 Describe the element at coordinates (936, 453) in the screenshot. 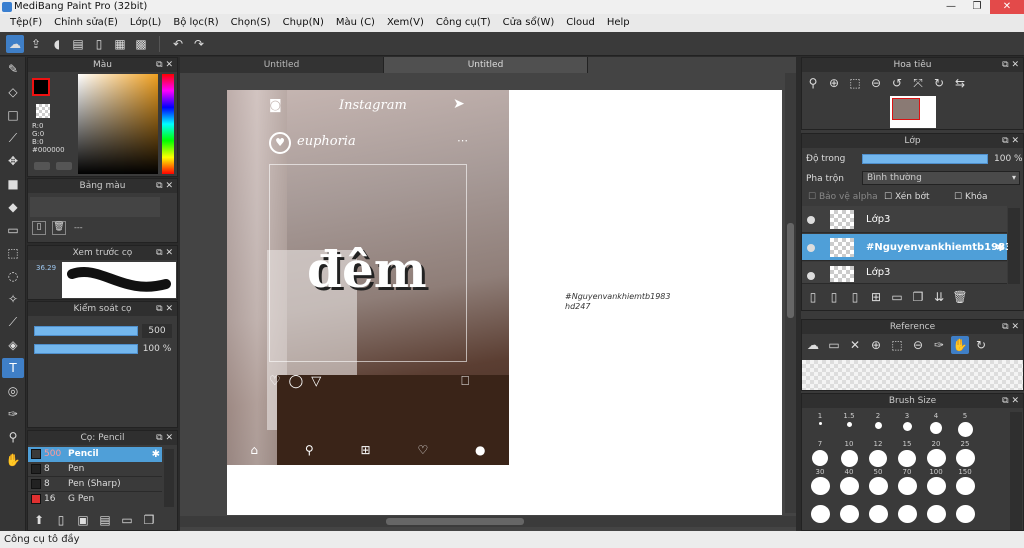

I see `brush-size-cell: 20` at that location.